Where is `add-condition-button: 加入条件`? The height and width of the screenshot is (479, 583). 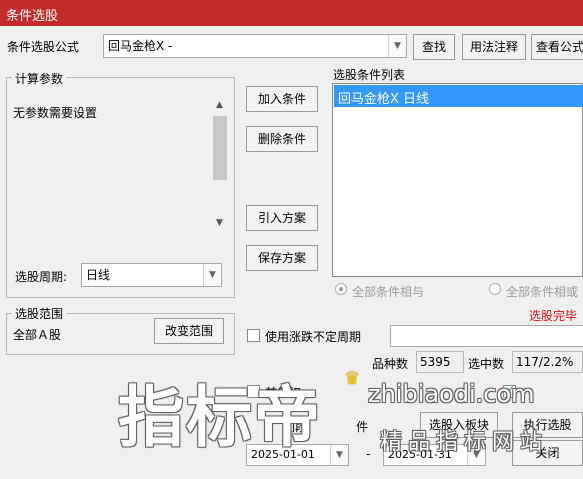 add-condition-button: 加入条件 is located at coordinates (282, 99).